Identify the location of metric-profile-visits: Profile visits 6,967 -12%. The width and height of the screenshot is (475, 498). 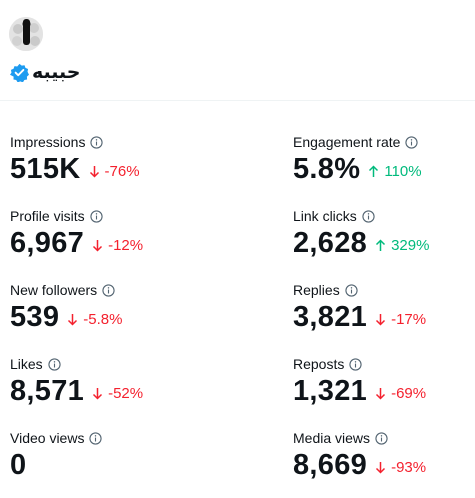
(76, 233).